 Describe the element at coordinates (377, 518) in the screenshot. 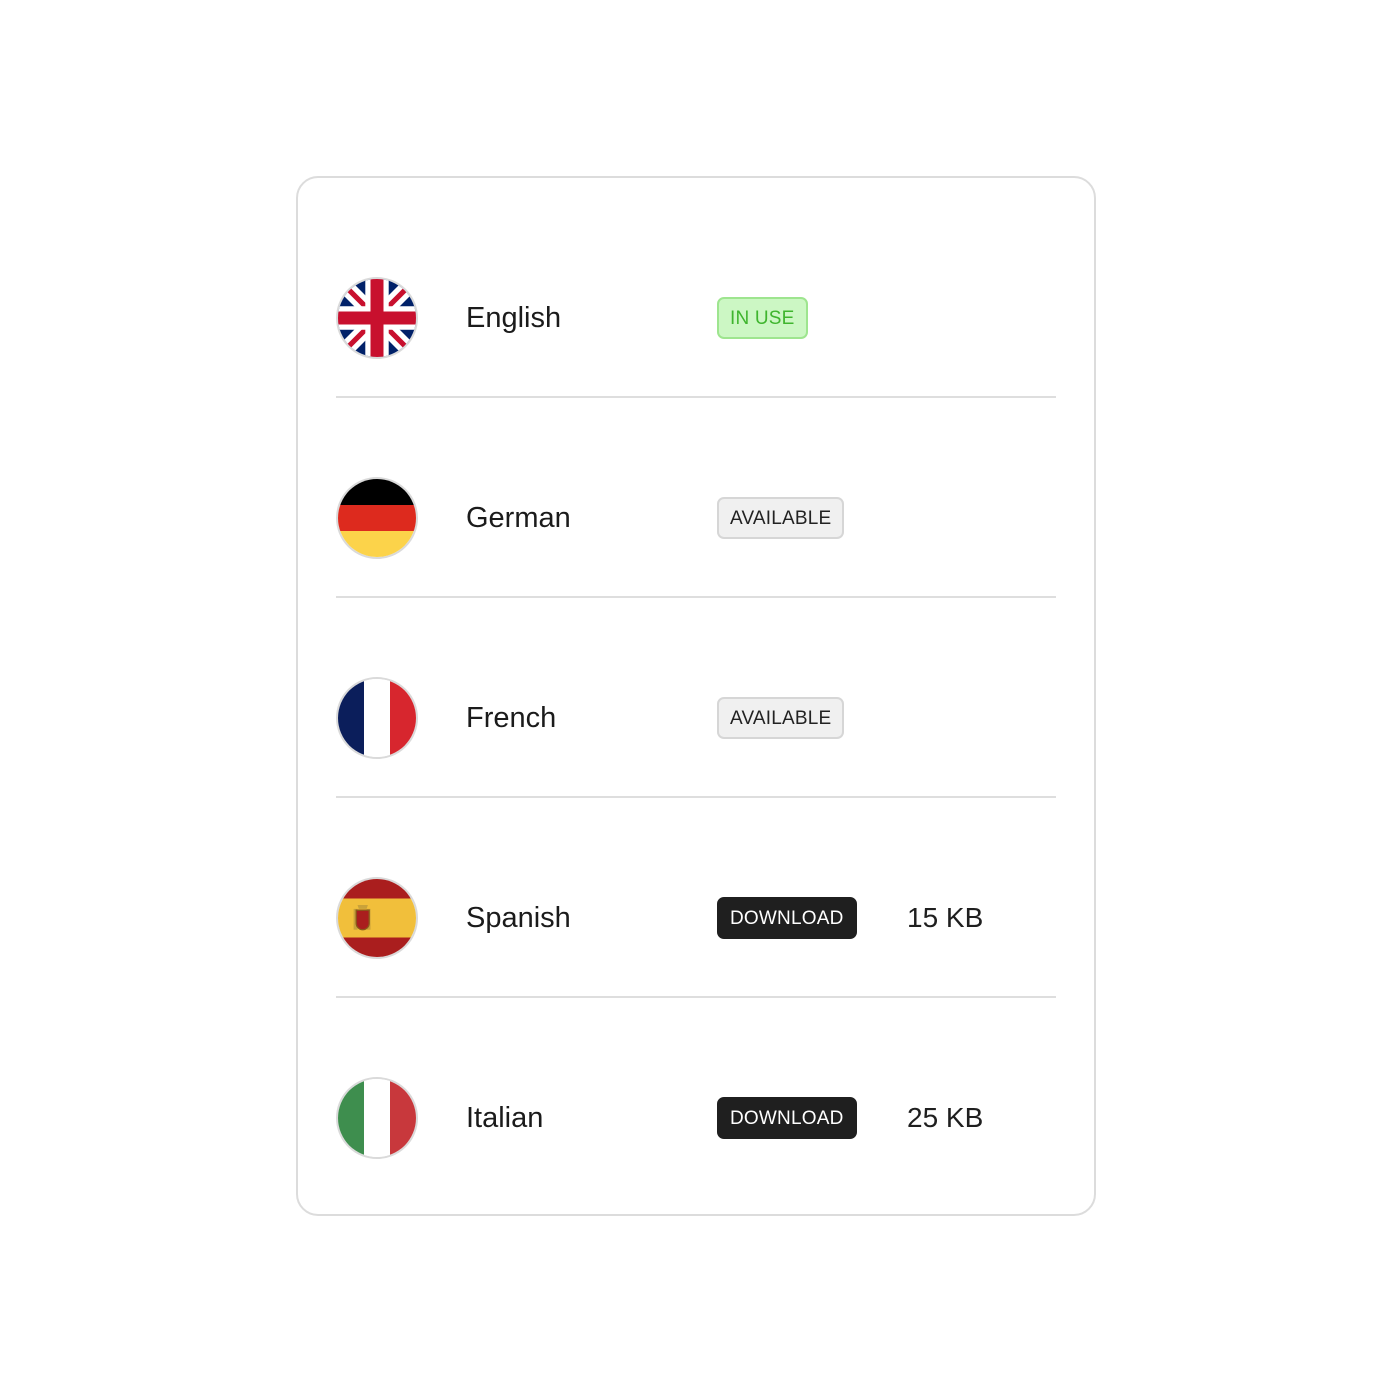

I see `germany-flag-icon` at that location.